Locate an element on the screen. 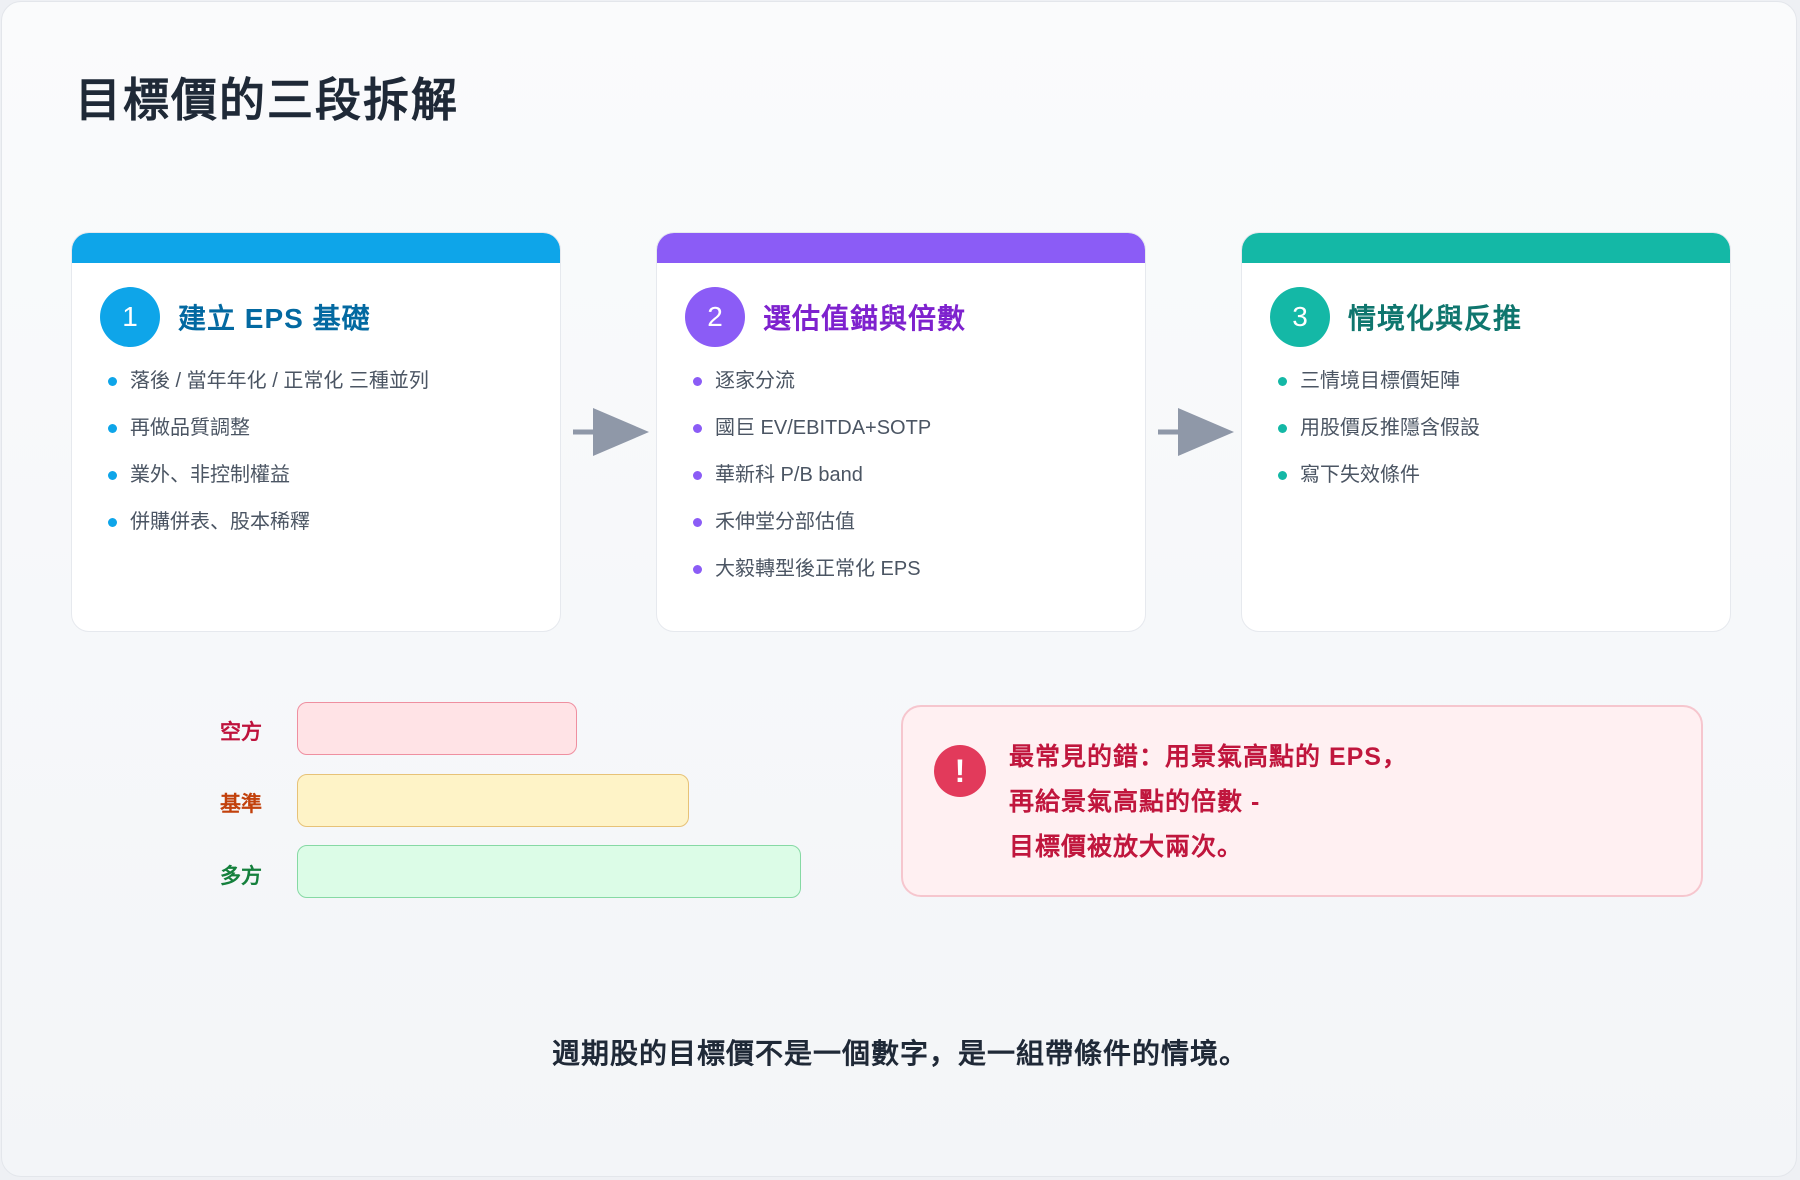  step-item-text: 落後 / 當年年化 / 正常化 三種並列 is located at coordinates (279, 381).